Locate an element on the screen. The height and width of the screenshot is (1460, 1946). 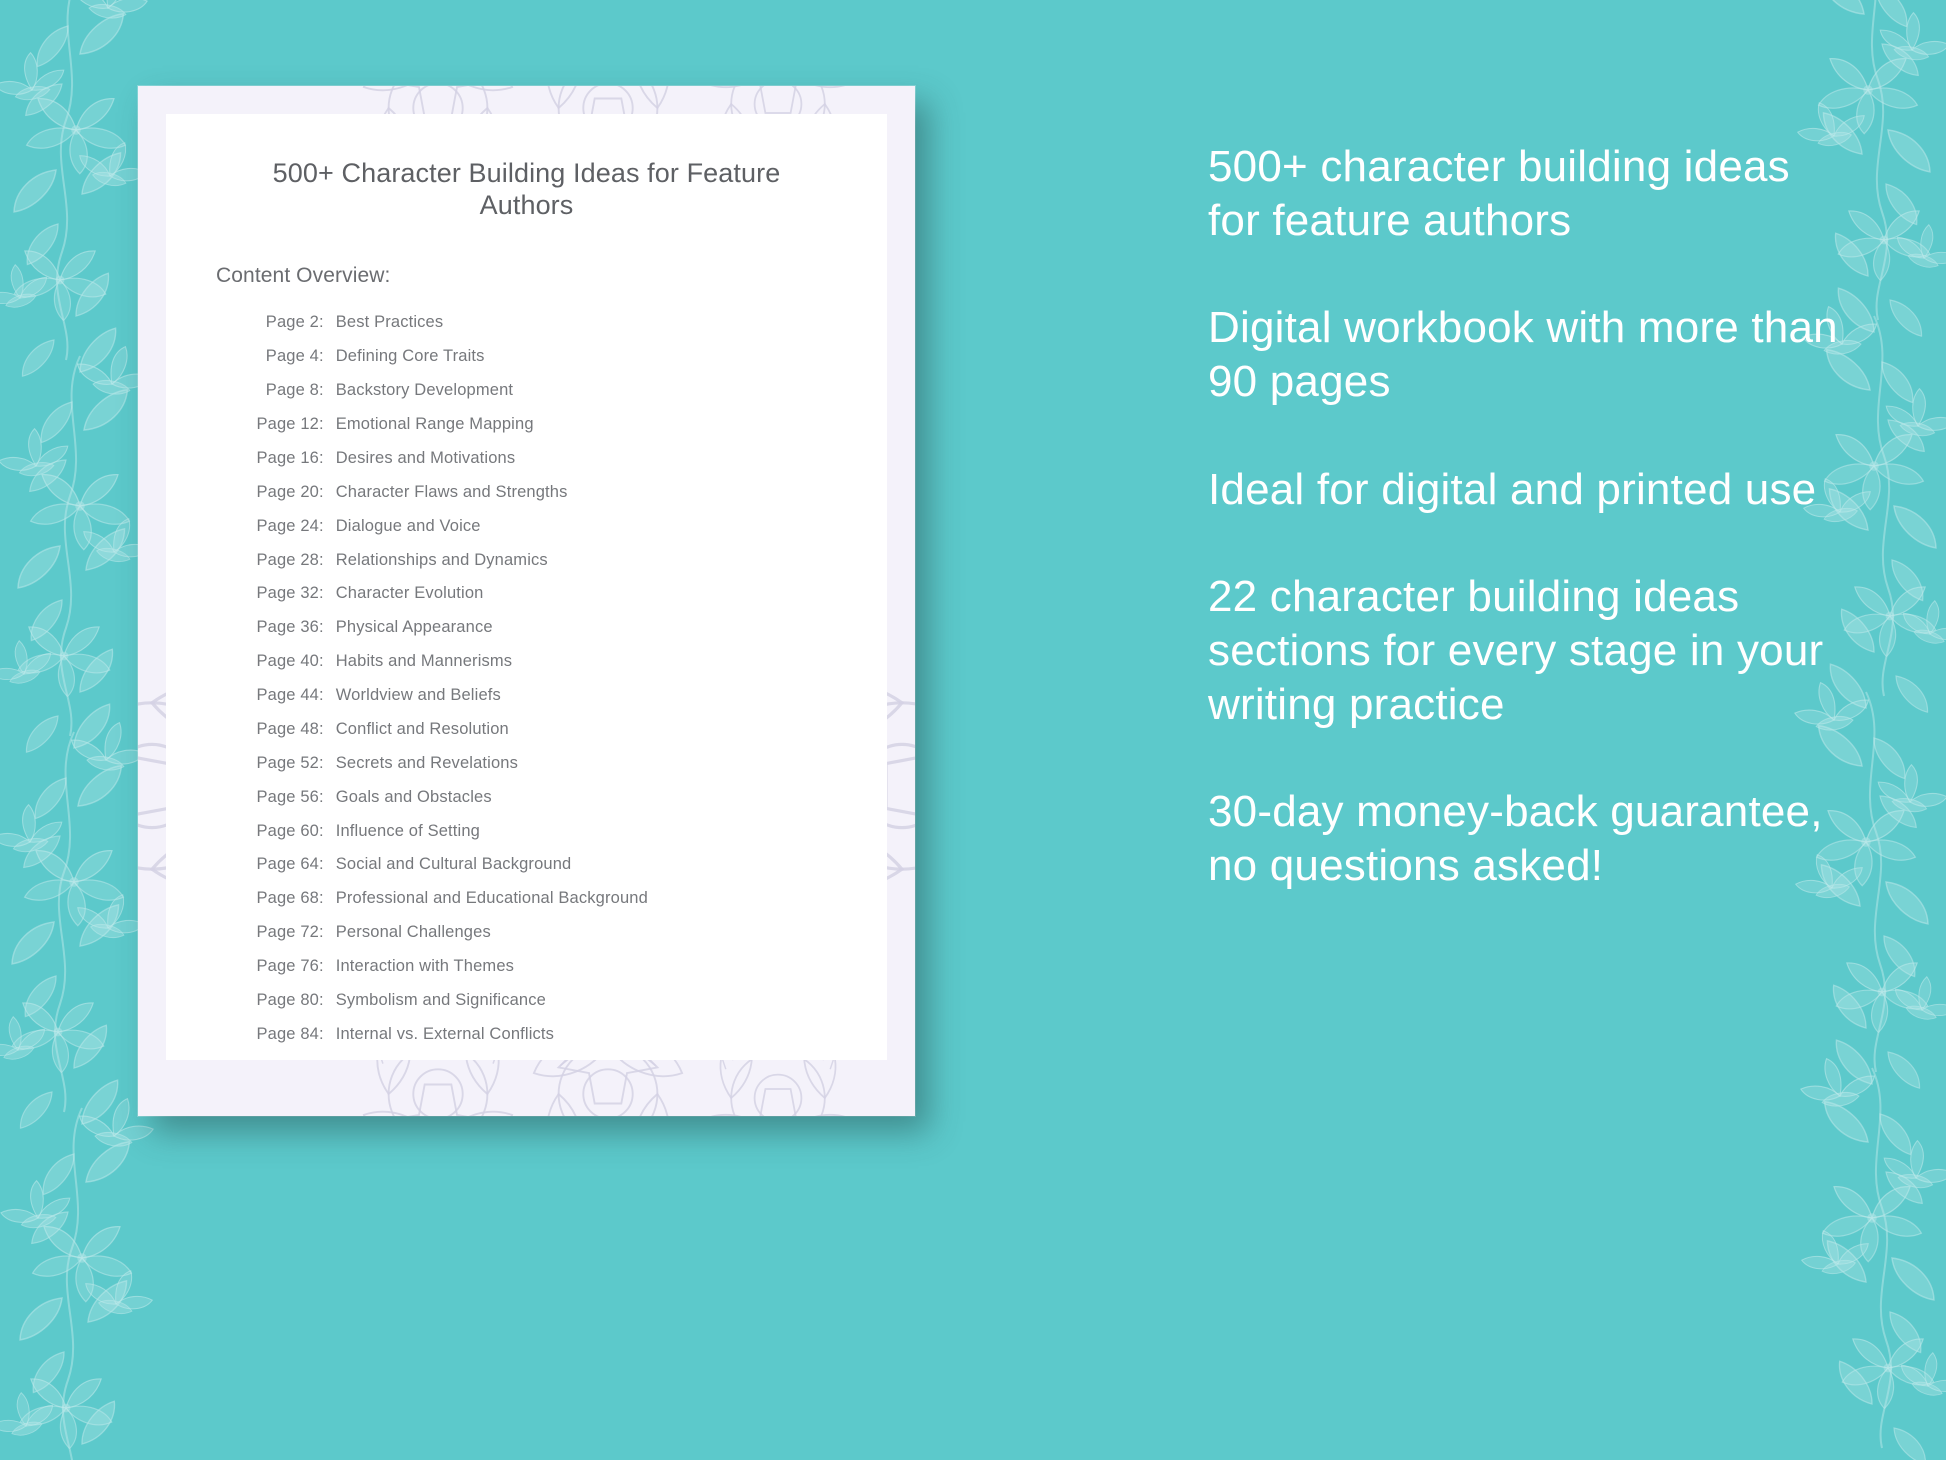
toc-row: Page 76: Interaction with Themes is located at coordinates (564, 966).